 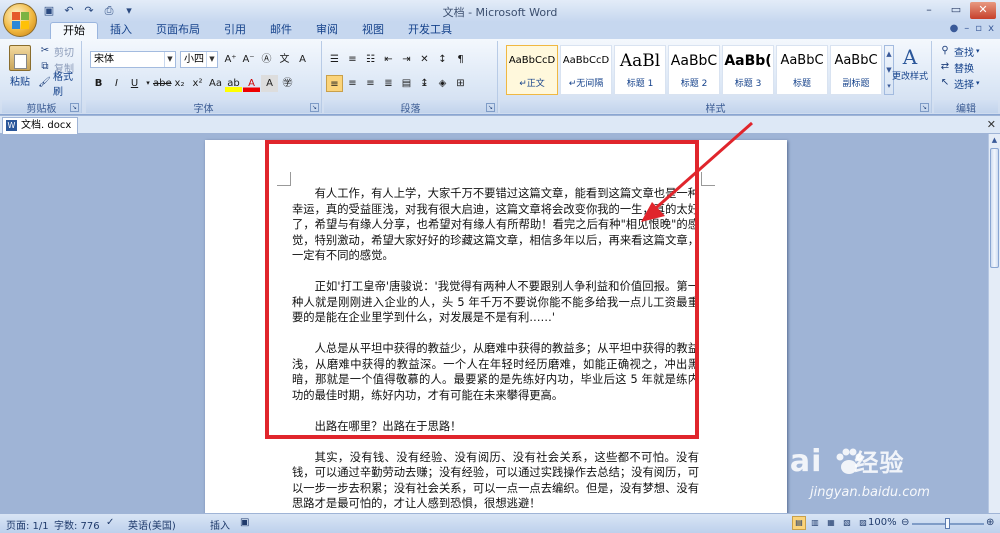 What do you see at coordinates (266, 59) in the screenshot?
I see `clear-formatting-icon: Ⓐ` at bounding box center [266, 59].